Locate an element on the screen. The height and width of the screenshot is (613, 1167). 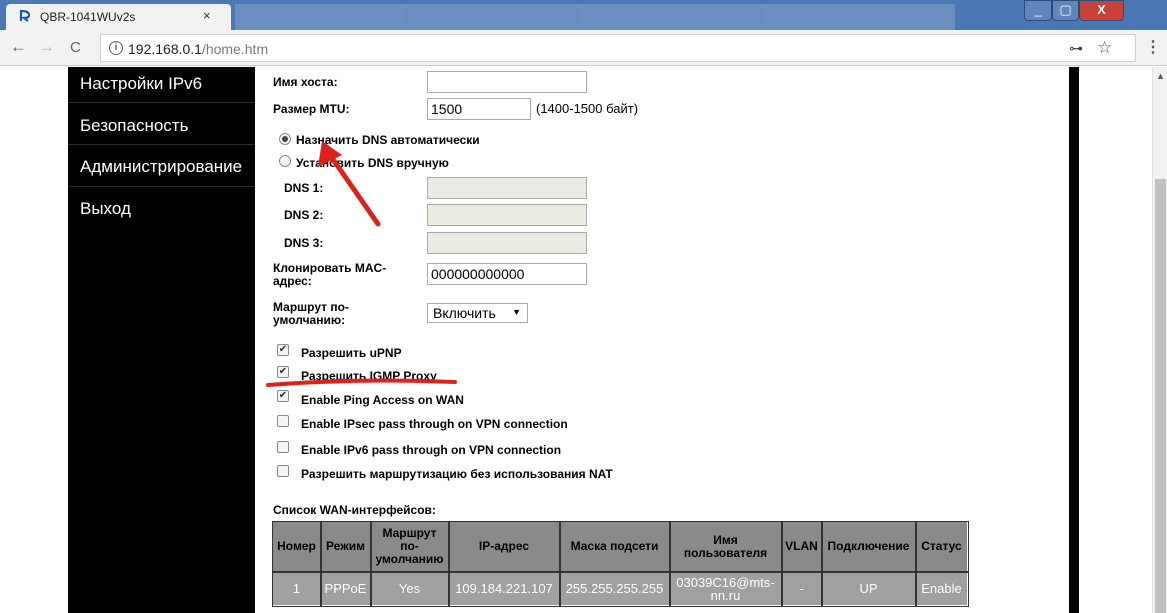
scrollbar-thumb is located at coordinates (1160, 396).